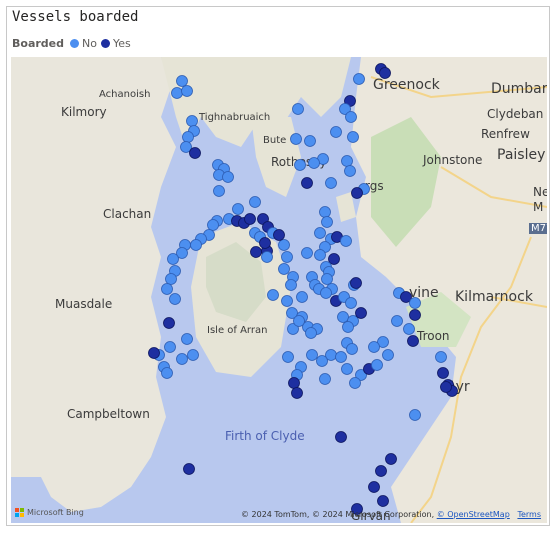 Image resolution: width=560 pixels, height=536 pixels. I want to click on terms-link: Terms, so click(529, 514).